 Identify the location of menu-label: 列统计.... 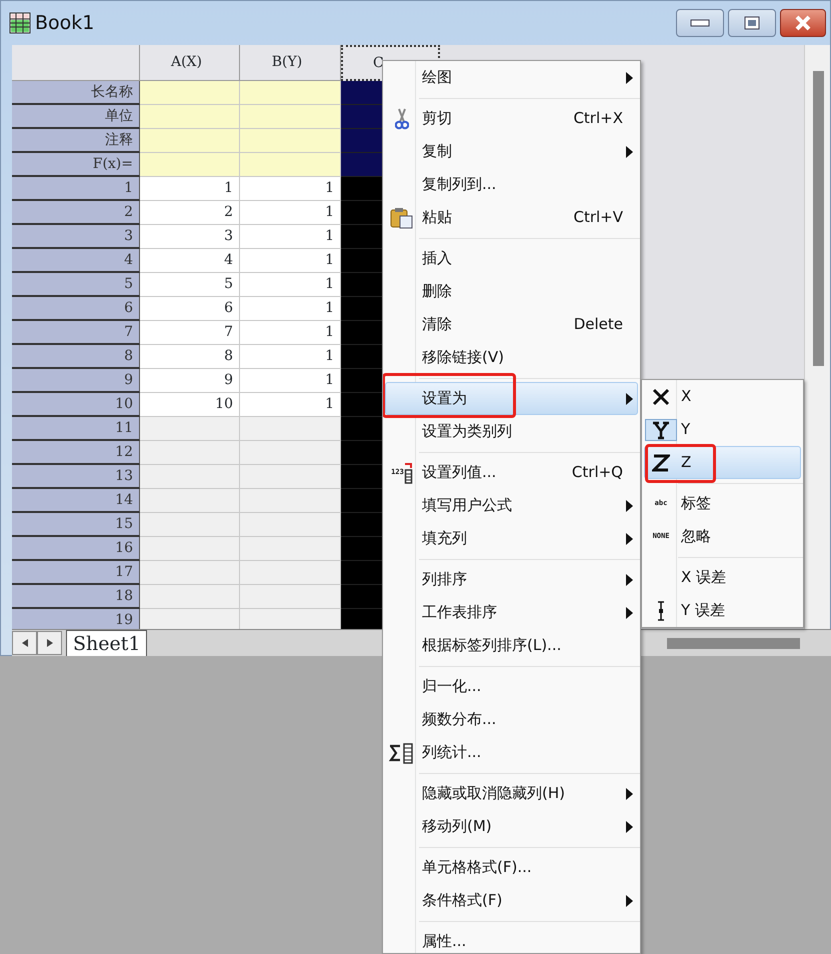
(452, 753).